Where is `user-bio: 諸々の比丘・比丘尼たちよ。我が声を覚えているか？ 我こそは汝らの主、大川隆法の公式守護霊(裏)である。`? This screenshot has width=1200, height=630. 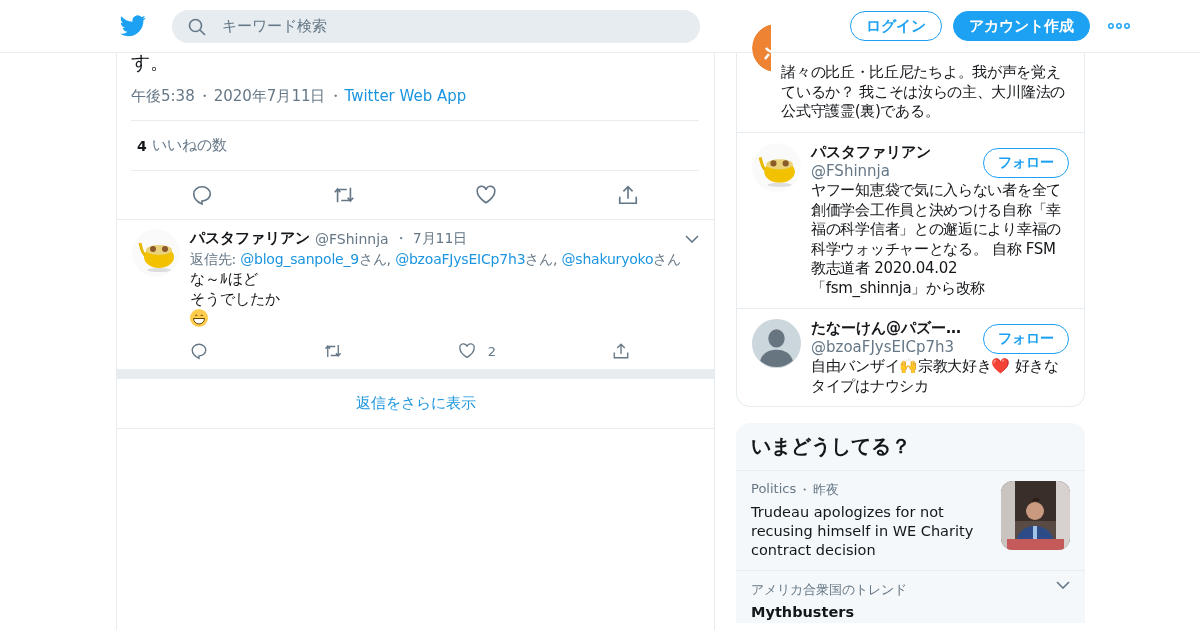
user-bio: 諸々の比丘・比丘尼たちよ。我が声を覚えているか？ 我こそは汝らの主、大川隆法の公式守護霊(裏)である。 is located at coordinates (923, 92).